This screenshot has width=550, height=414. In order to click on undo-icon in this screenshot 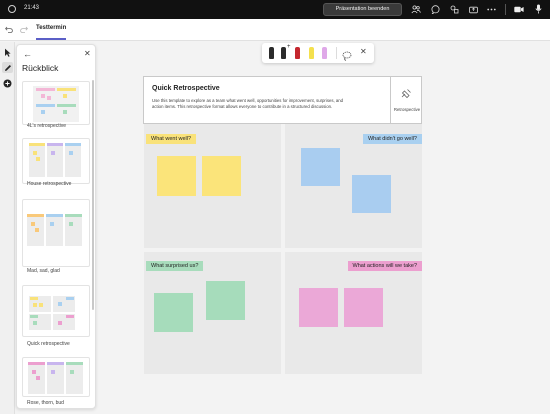, I will do `click(9, 29)`.